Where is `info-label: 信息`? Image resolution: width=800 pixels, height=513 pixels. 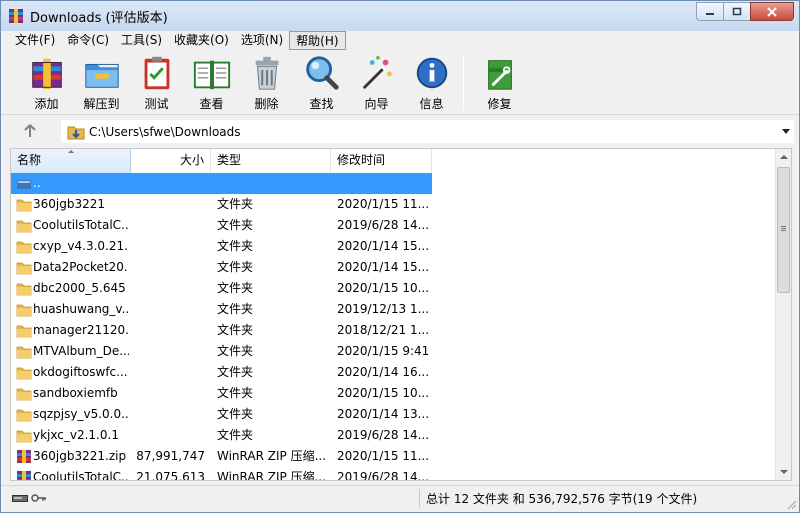 info-label: 信息 is located at coordinates (431, 104).